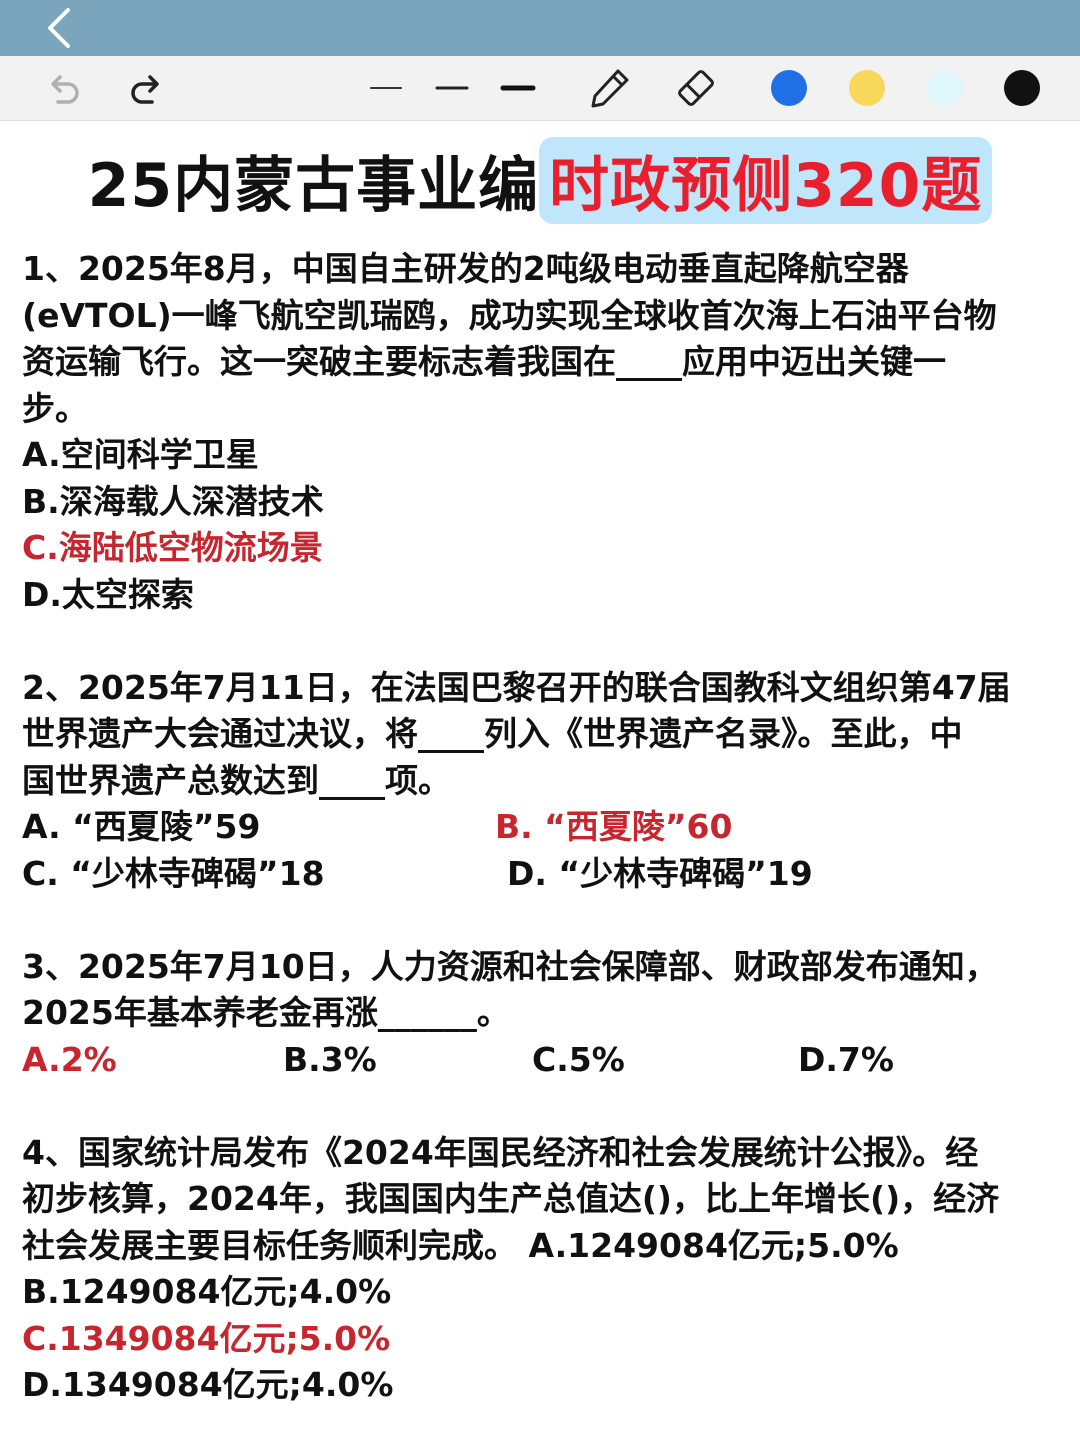 The height and width of the screenshot is (1440, 1080). I want to click on undo-button, so click(64, 88).